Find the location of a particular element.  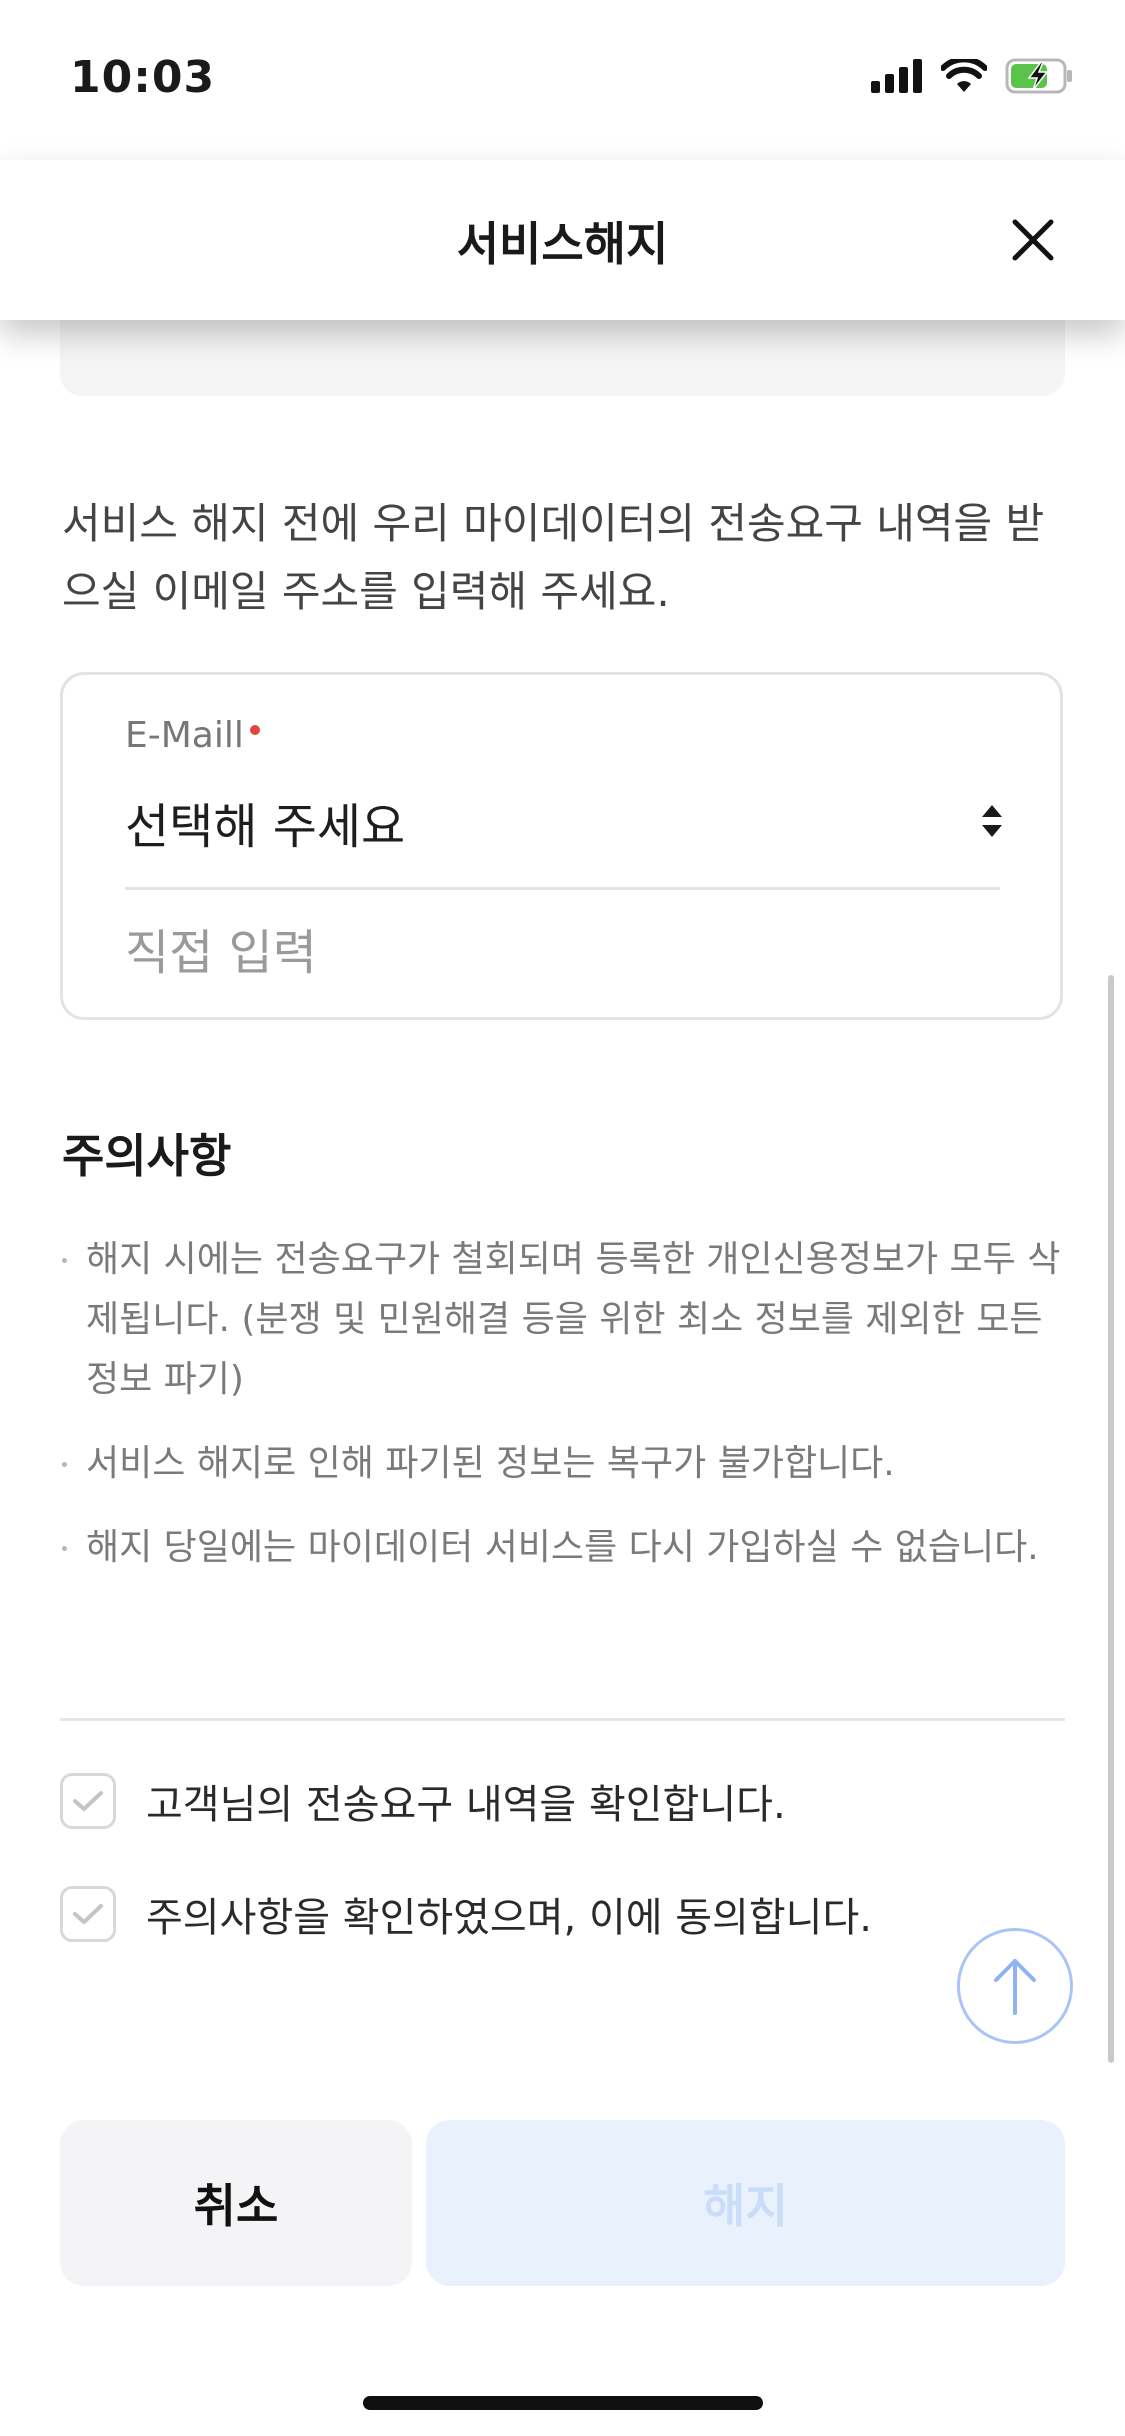

notice-item-text: 서비스 해지로 인해 파기된 정보는 복구가 불가합니다. is located at coordinates (490, 1463).